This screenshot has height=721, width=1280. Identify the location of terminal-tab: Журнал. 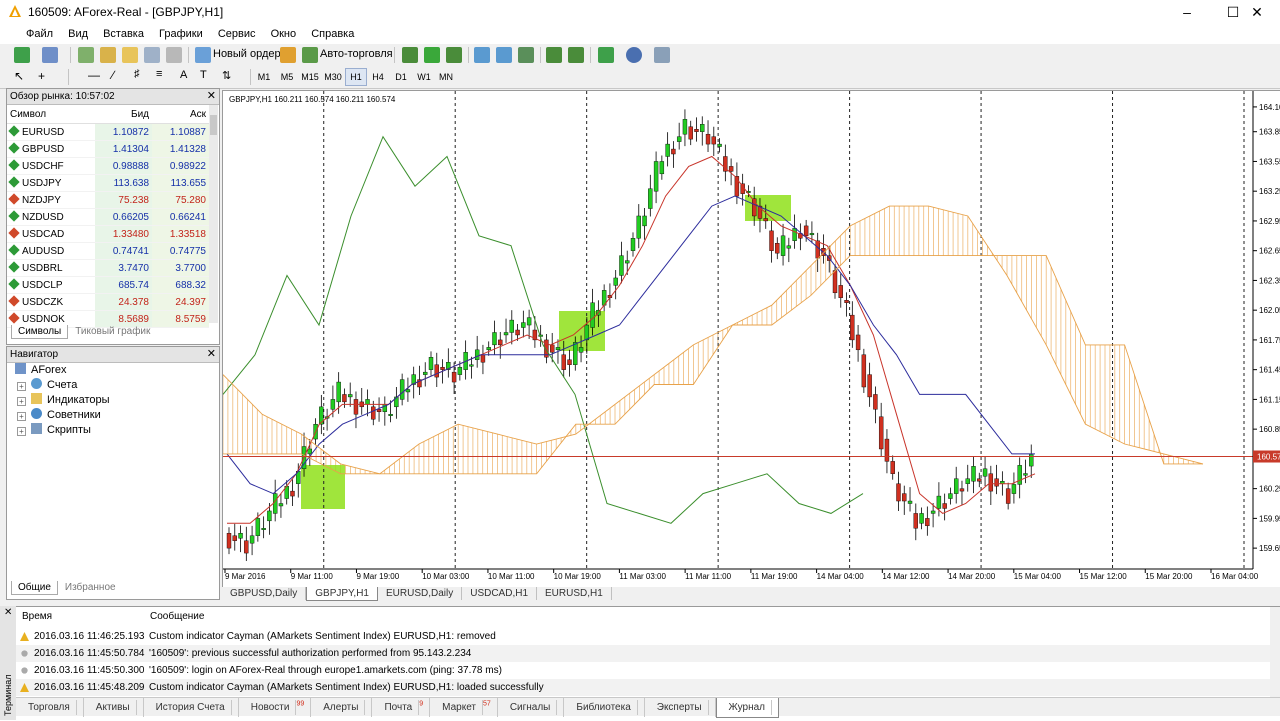
(747, 708).